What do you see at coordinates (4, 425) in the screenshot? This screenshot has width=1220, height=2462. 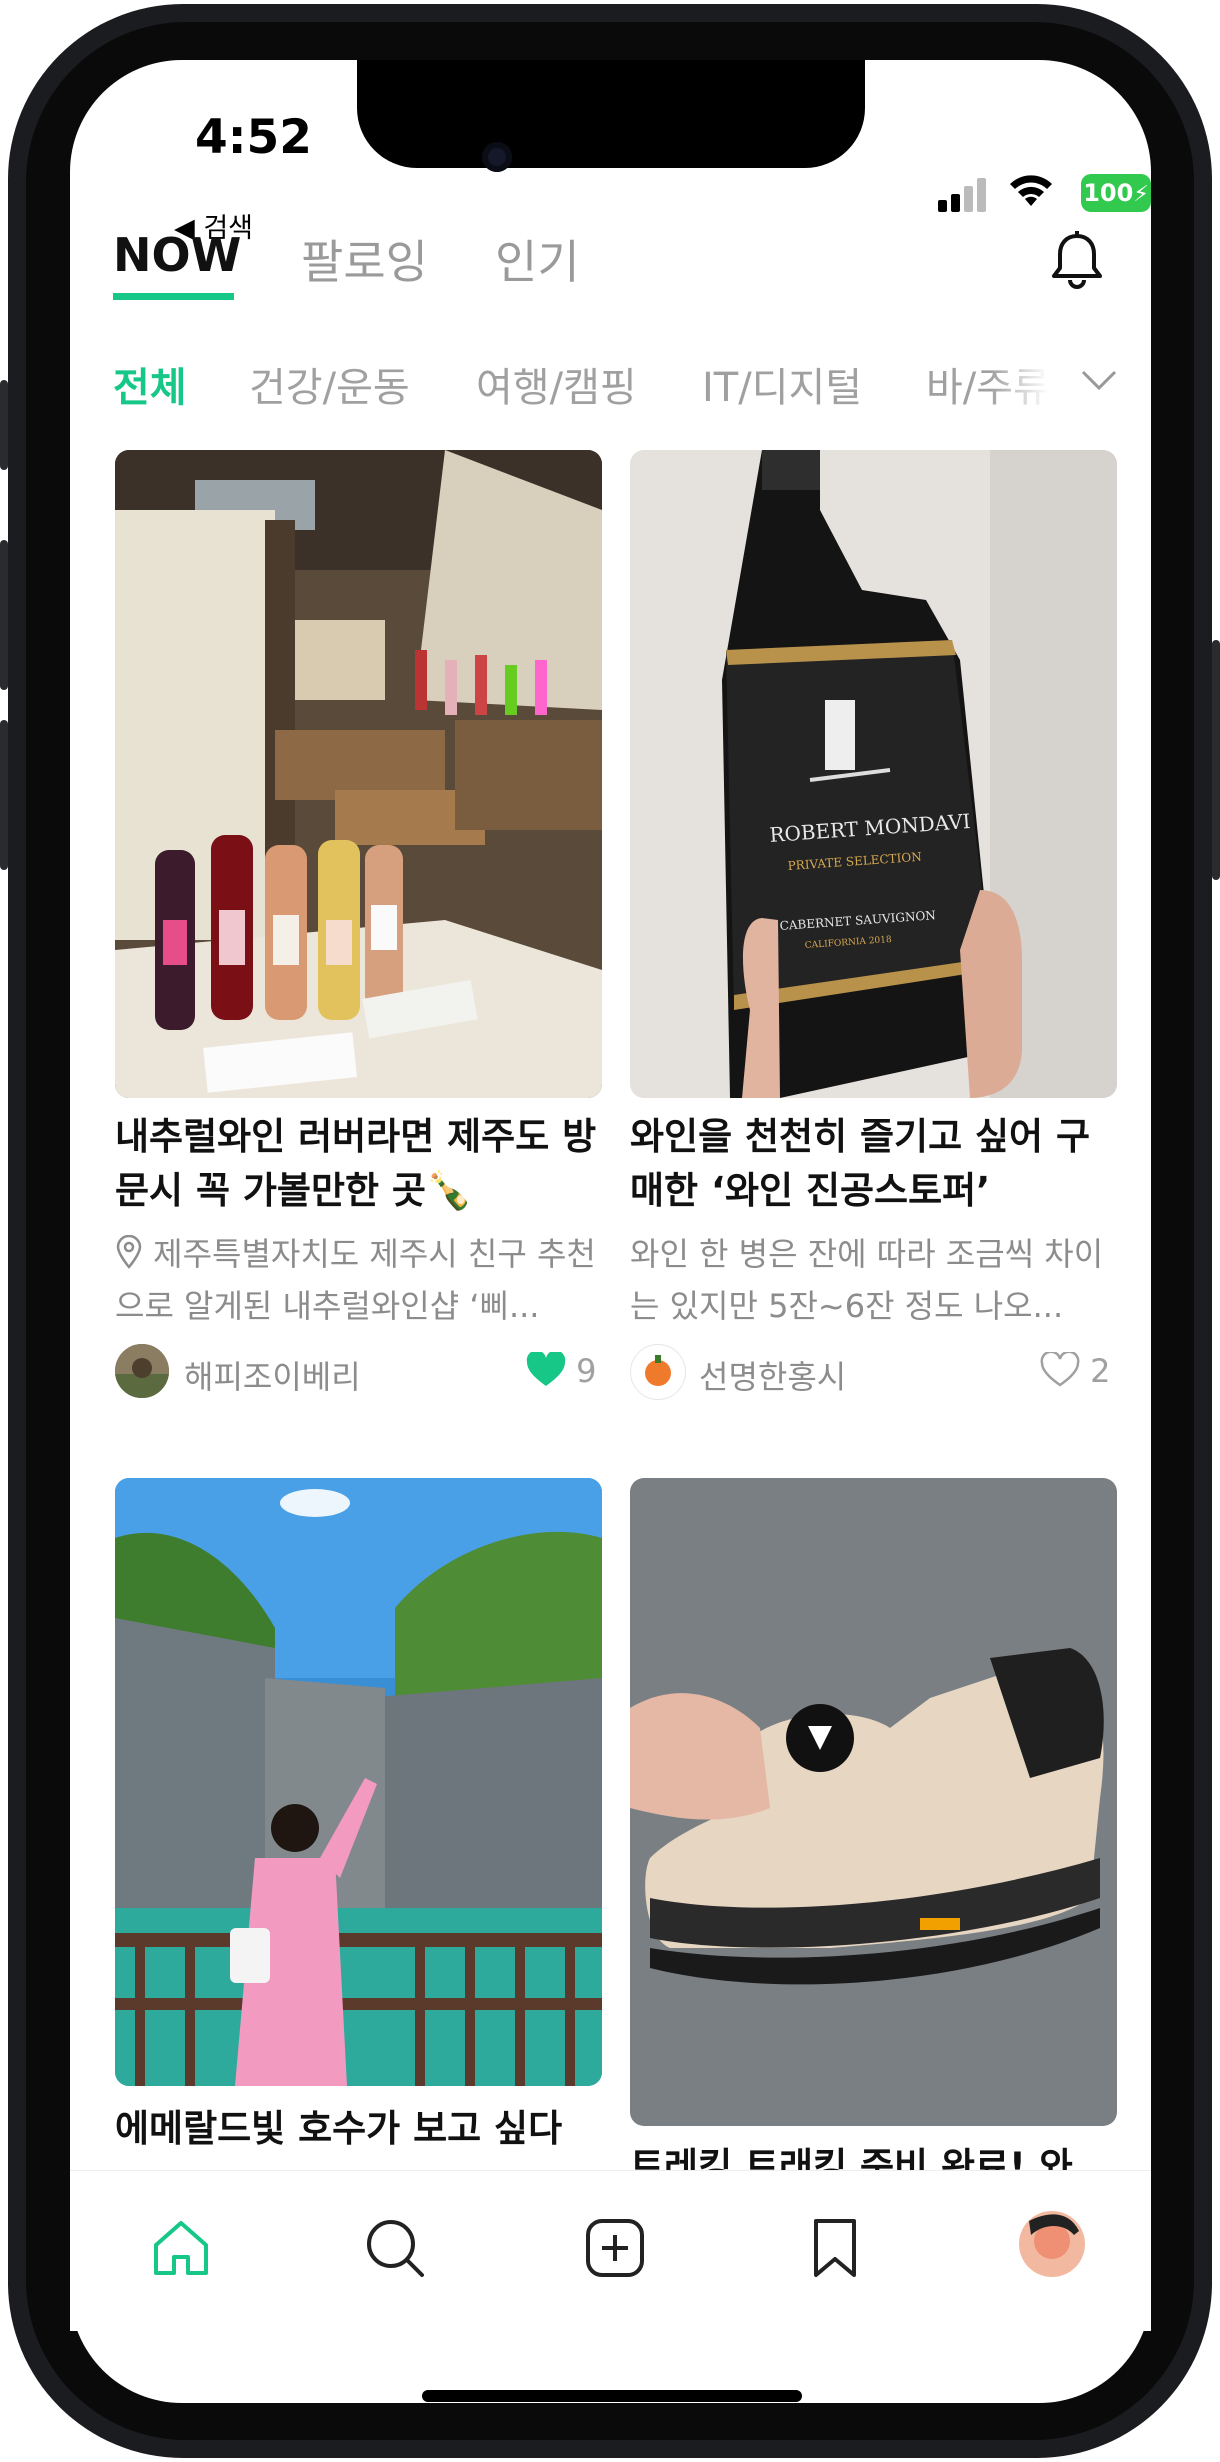 I see `silent-switch` at bounding box center [4, 425].